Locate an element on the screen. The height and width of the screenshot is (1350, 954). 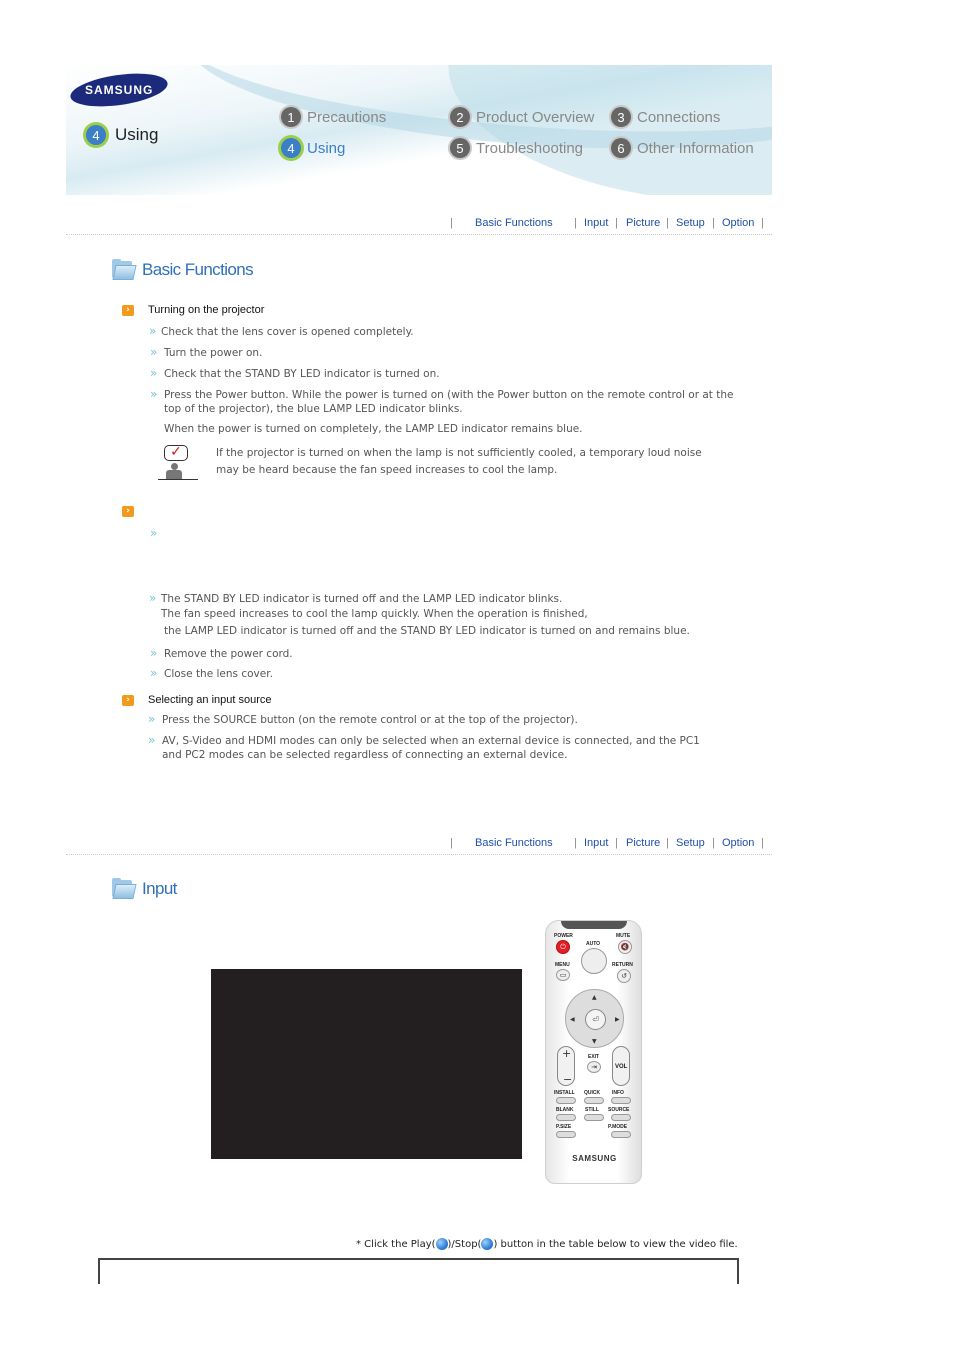
play-icon is located at coordinates (441, 1244).